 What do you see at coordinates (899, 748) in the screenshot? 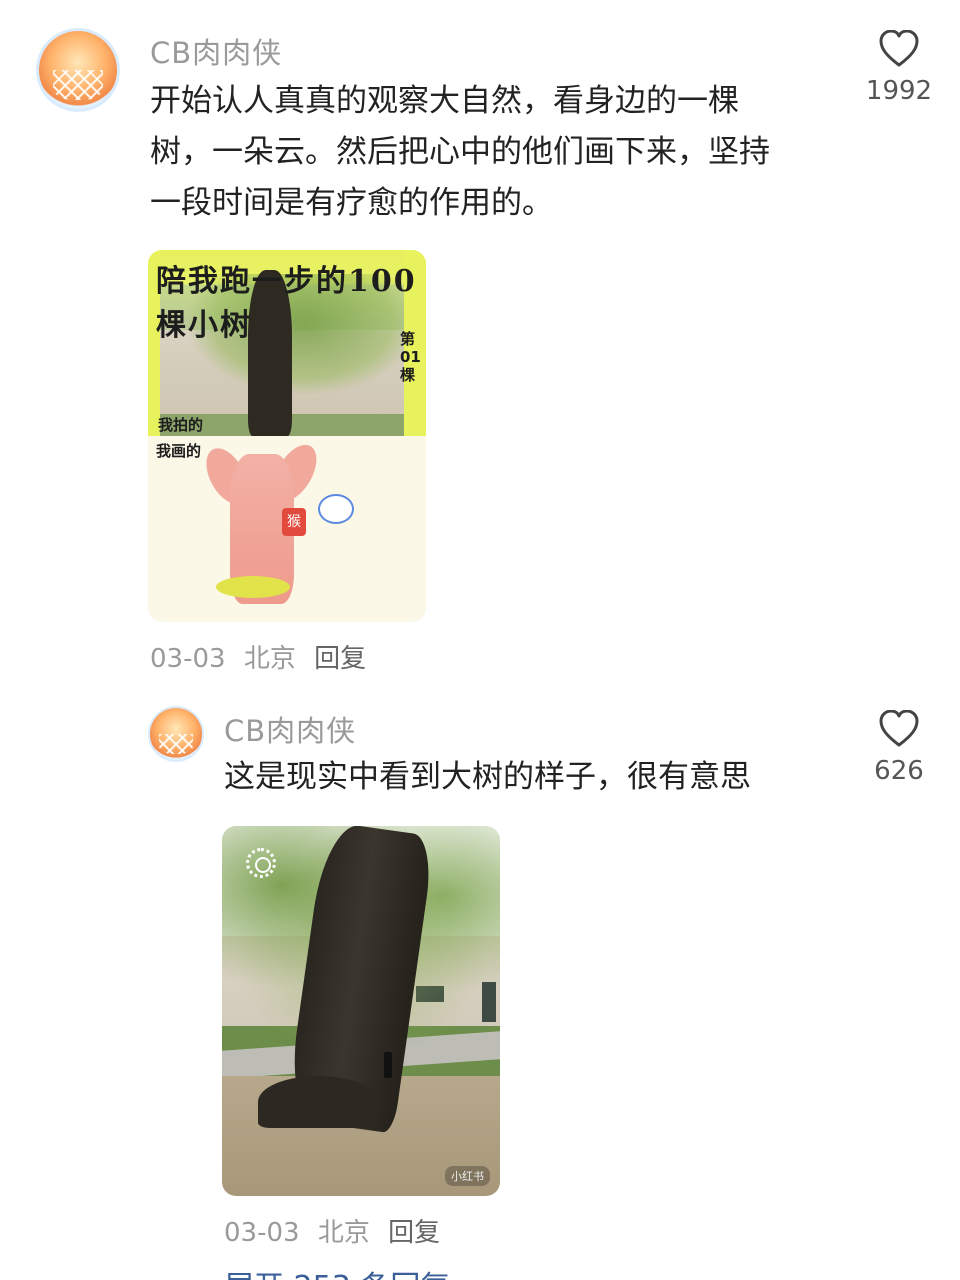
I see `like-button: 626` at bounding box center [899, 748].